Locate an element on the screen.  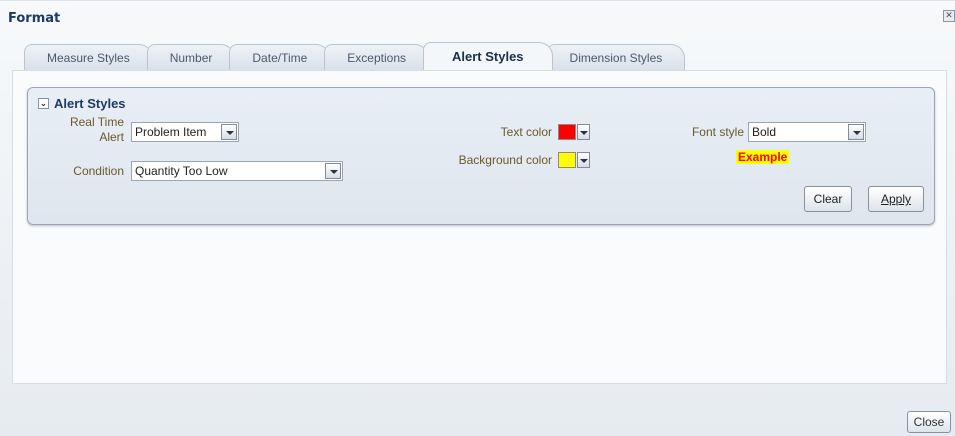
background-color-picker is located at coordinates (574, 160).